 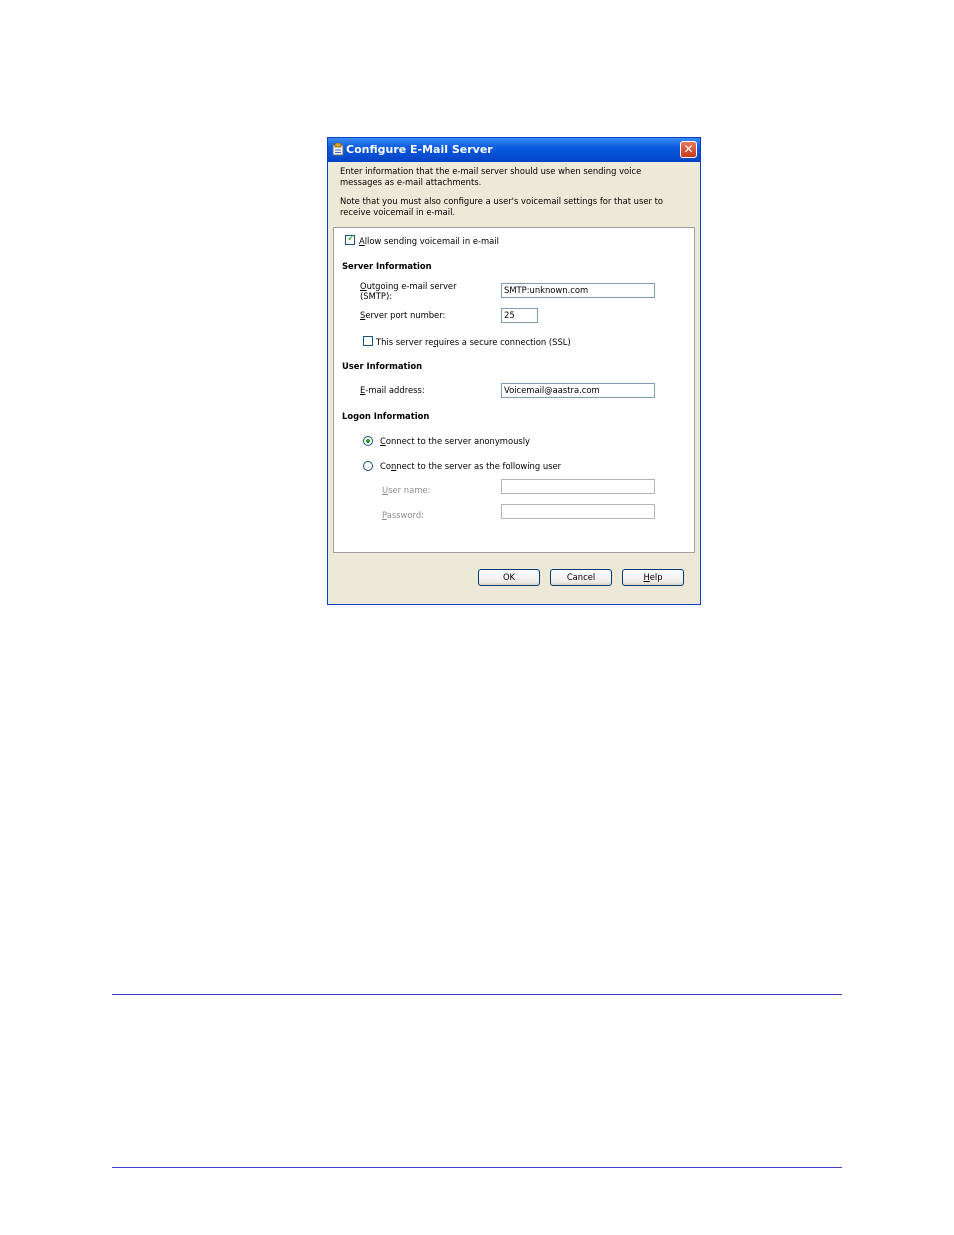 What do you see at coordinates (408, 286) in the screenshot?
I see `outgoing-server-label: Outgoing e-mail server` at bounding box center [408, 286].